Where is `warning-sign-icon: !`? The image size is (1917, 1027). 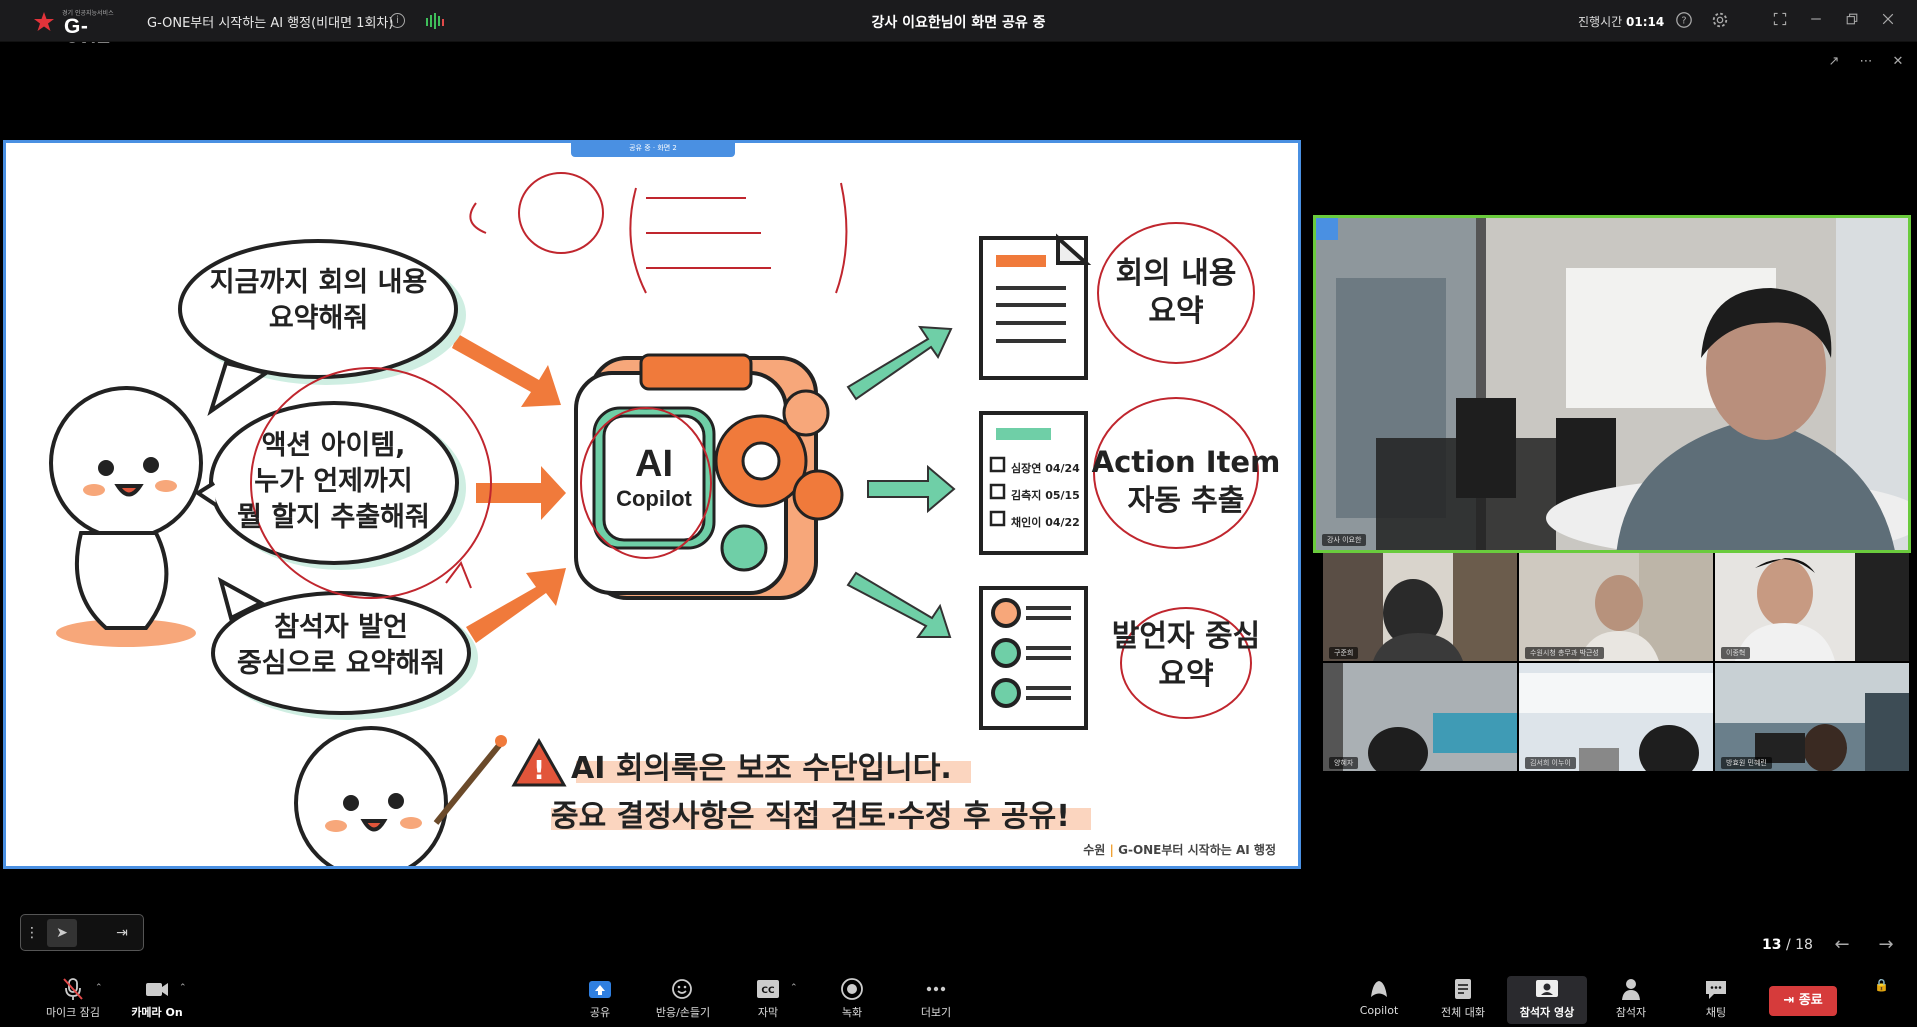
warning-sign-icon: ! is located at coordinates (539, 762).